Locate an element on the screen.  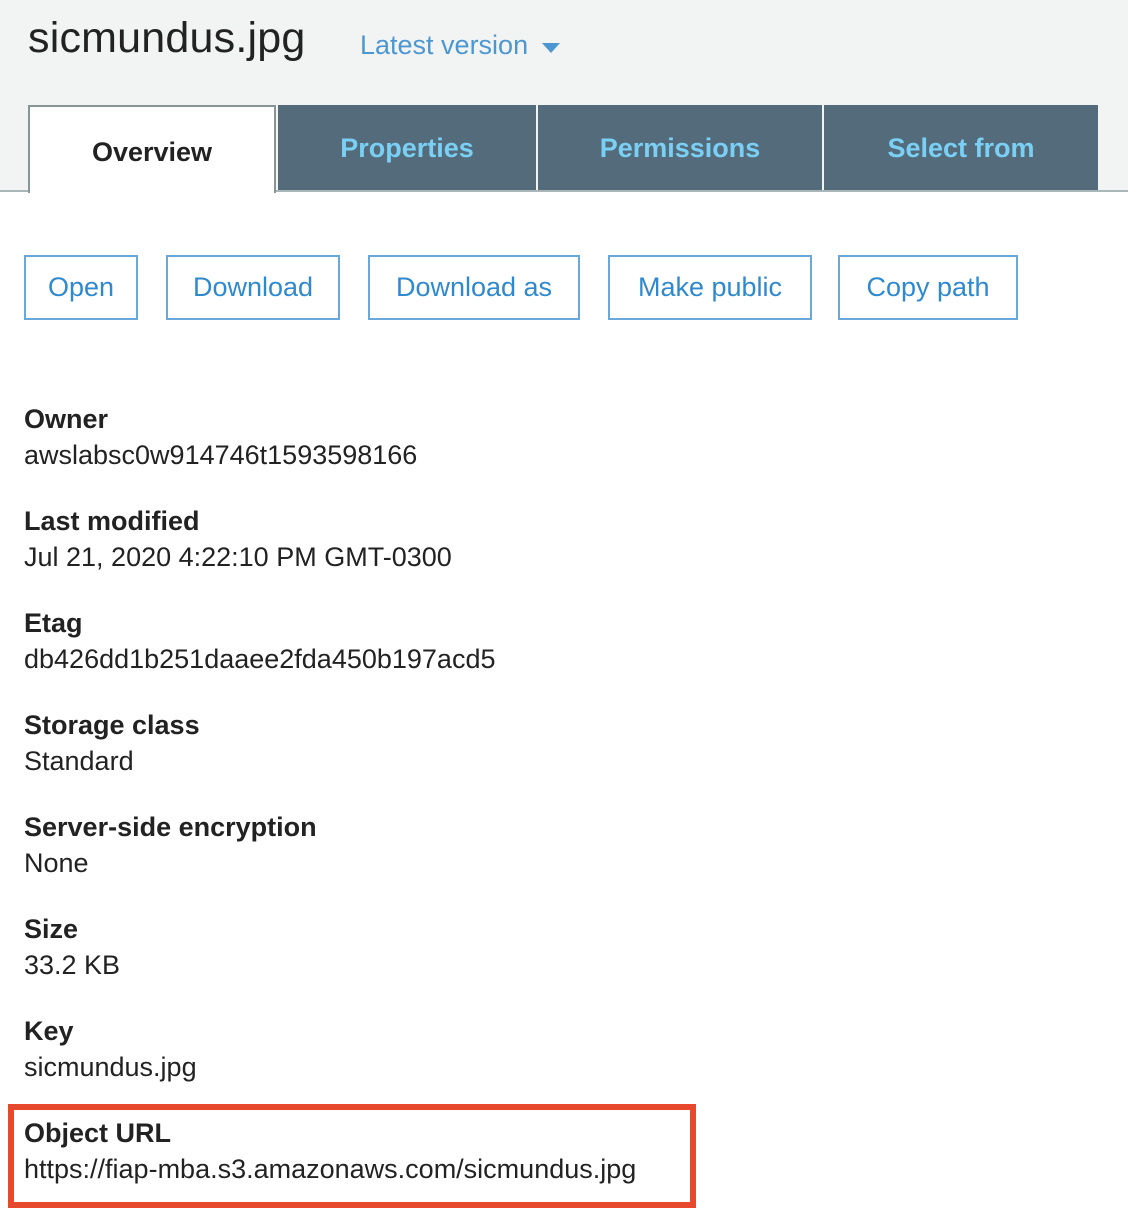
owner-value: awslabsc0w914746t1593598166 is located at coordinates (221, 455).